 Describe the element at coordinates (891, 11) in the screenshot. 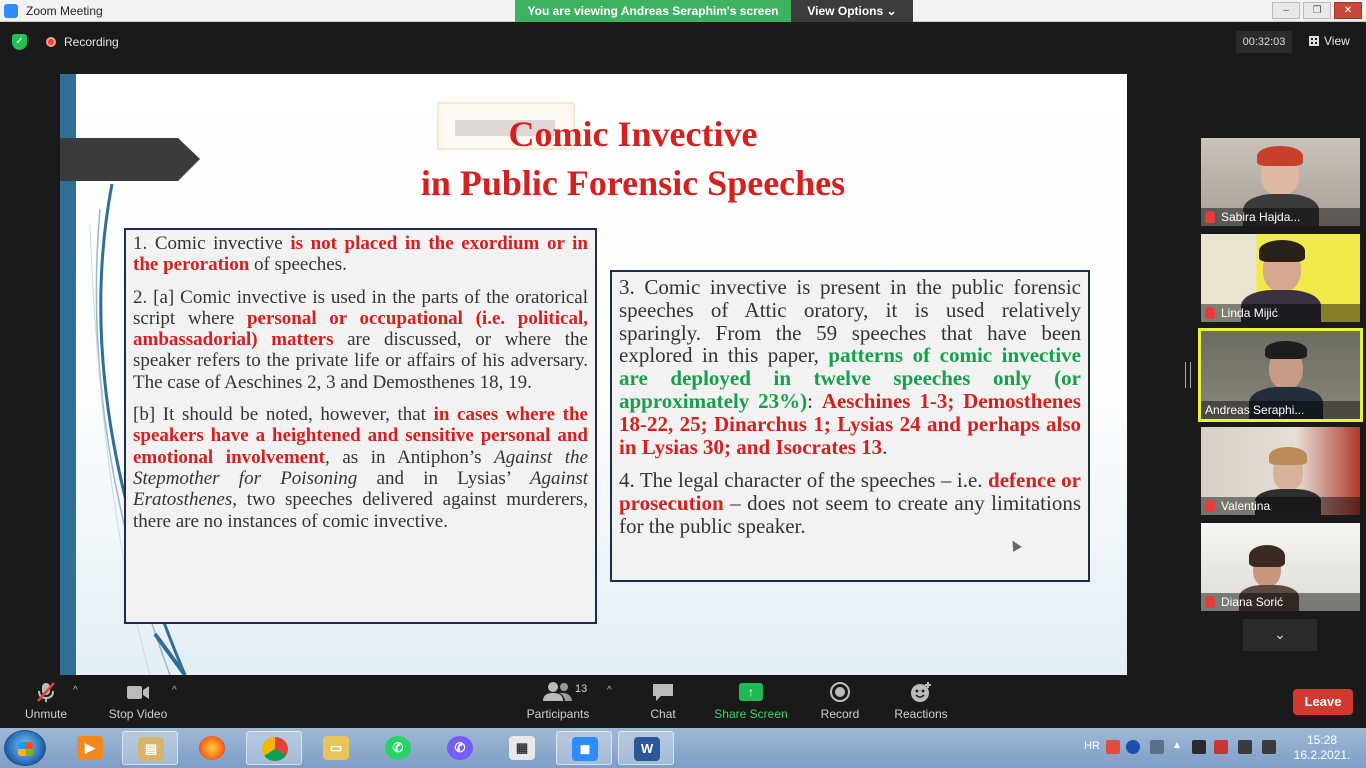

I see `chevron-down-icon: ⌄` at that location.